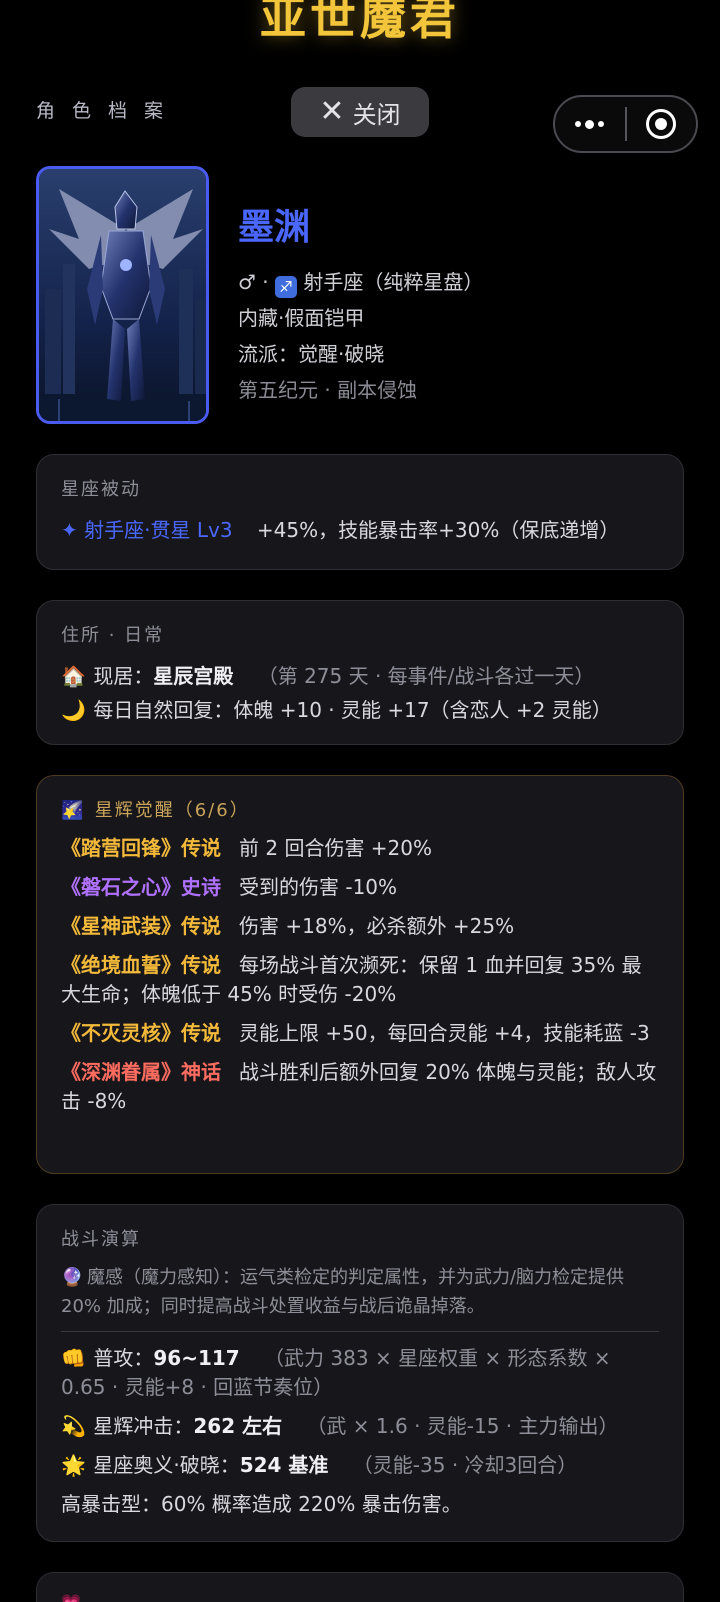 The image size is (720, 1602). I want to click on miniprogram-capsule, so click(625, 124).